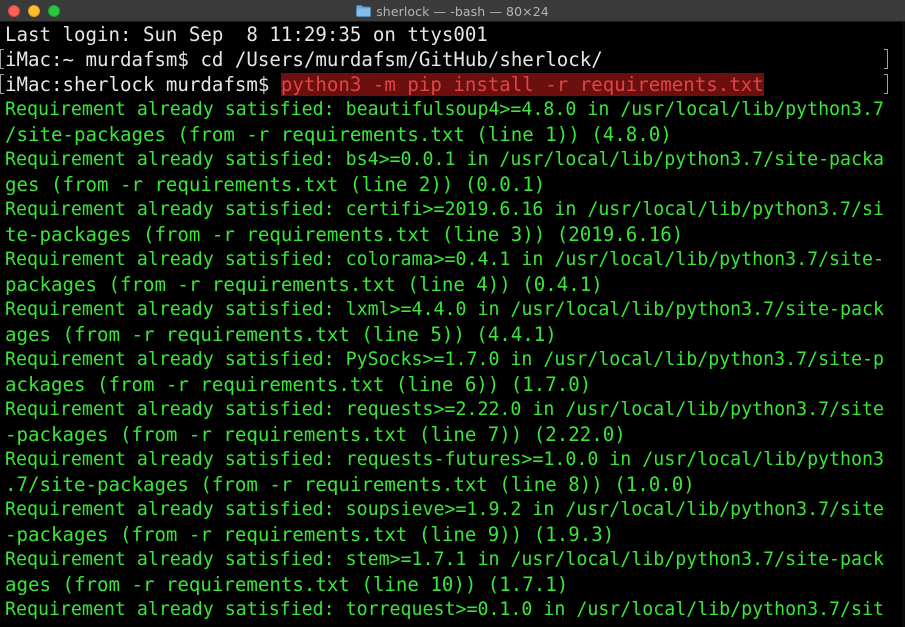 This screenshot has height=627, width=905. Describe the element at coordinates (462, 11) in the screenshot. I see `window-title: sherlock — -bash — 80×24` at that location.